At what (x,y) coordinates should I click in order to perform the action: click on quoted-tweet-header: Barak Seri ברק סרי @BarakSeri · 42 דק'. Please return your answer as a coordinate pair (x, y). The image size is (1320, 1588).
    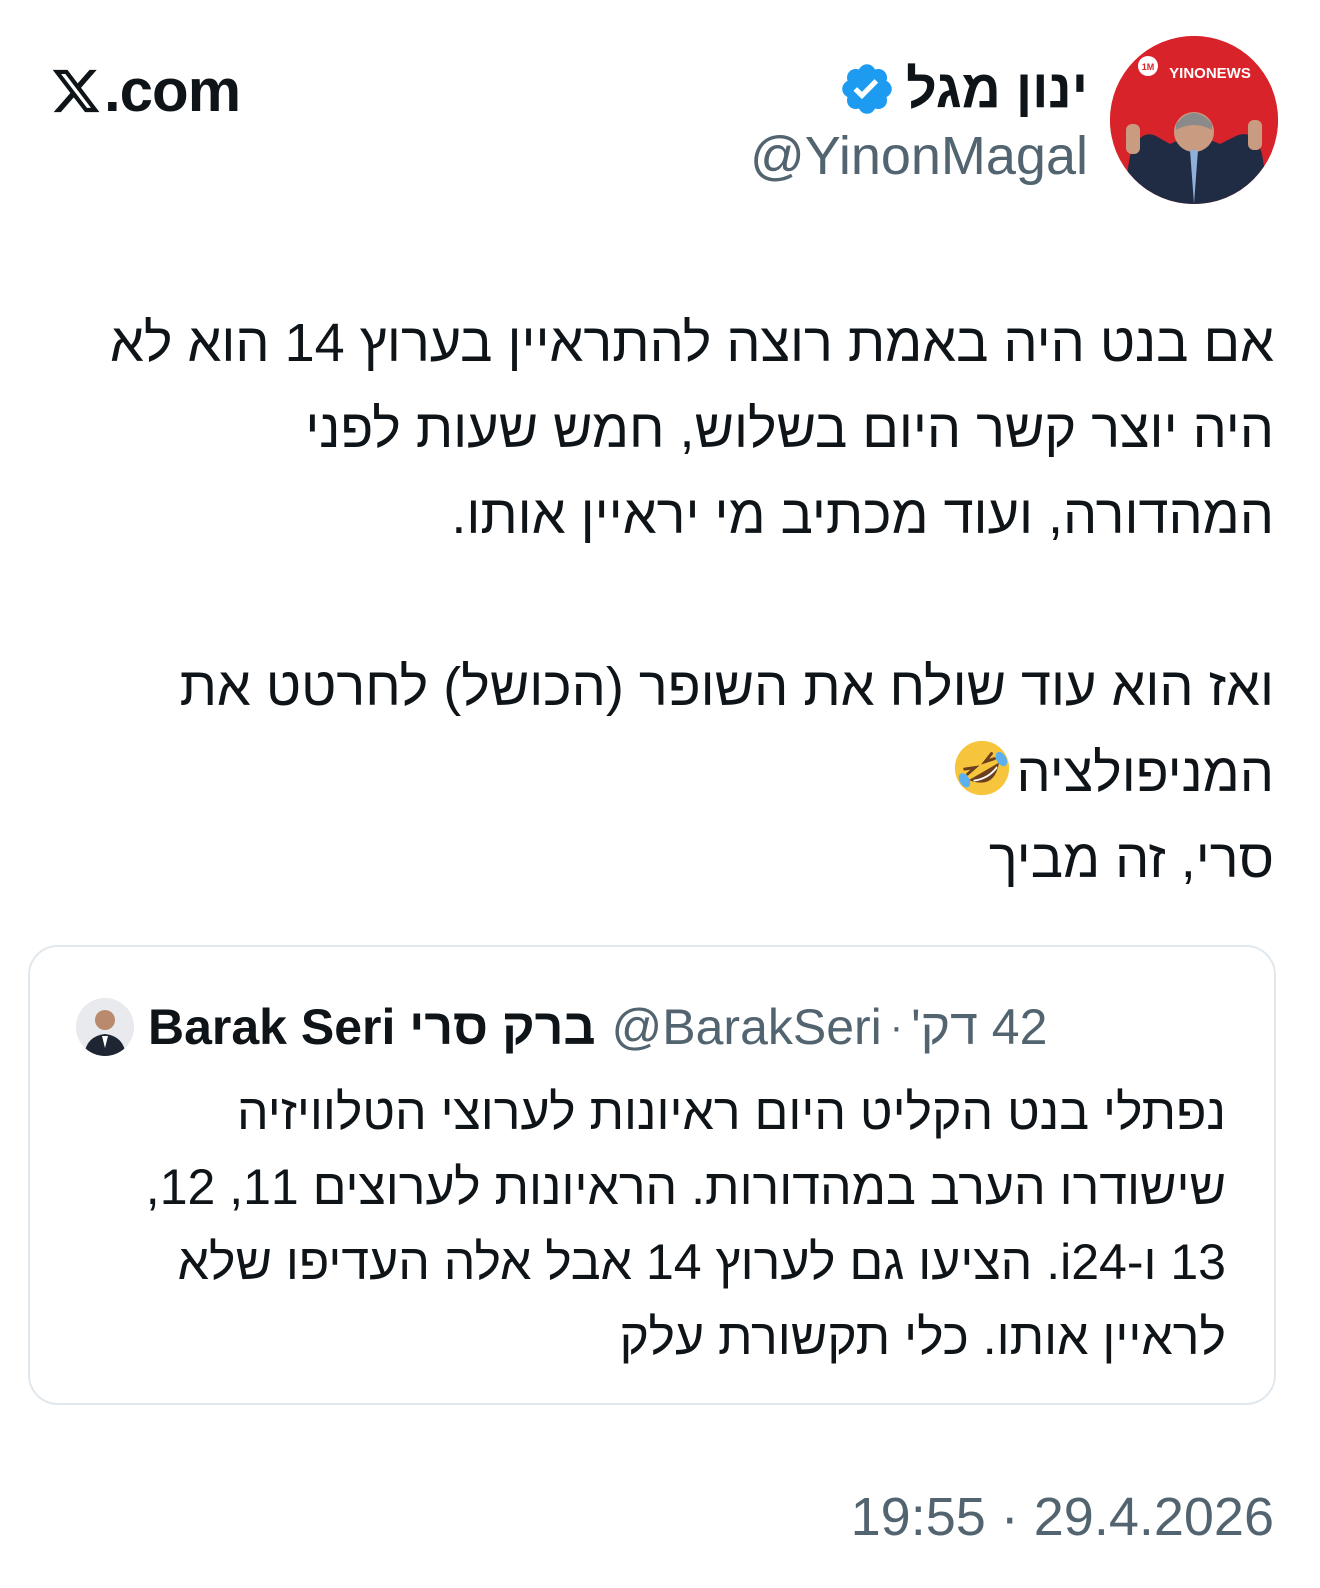
    Looking at the image, I should click on (561, 1027).